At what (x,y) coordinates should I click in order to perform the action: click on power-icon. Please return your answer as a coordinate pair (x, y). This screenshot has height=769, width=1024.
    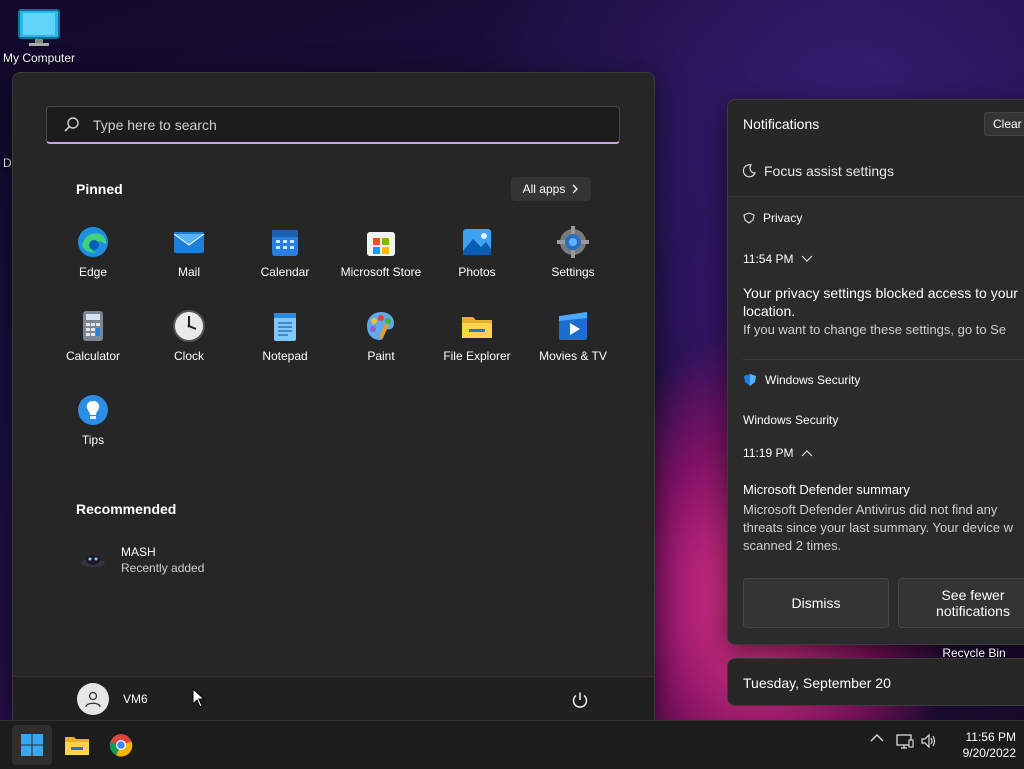
    Looking at the image, I should click on (580, 700).